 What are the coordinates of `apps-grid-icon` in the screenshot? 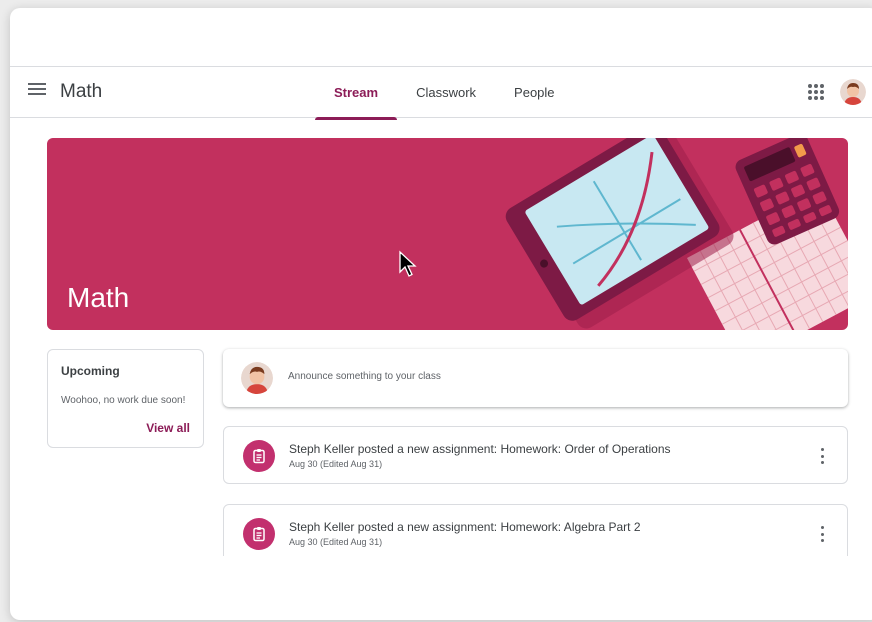 It's located at (816, 92).